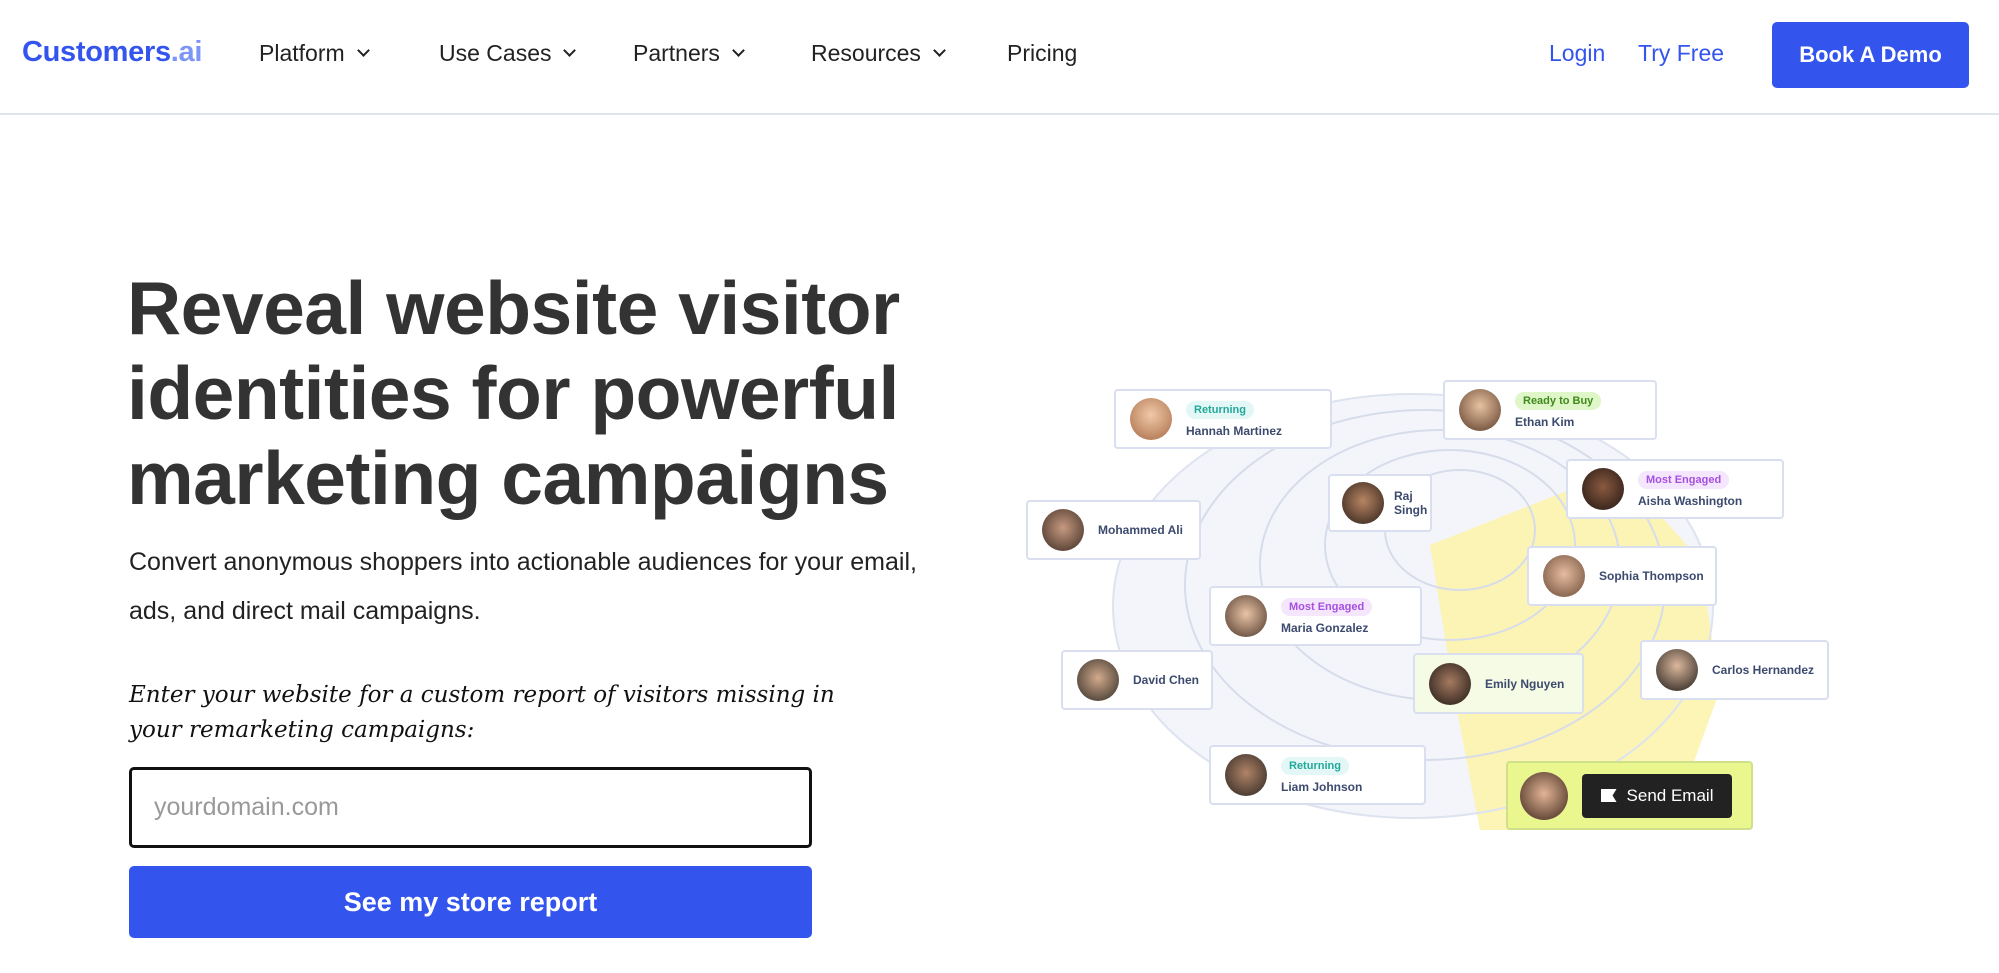  I want to click on visitor-name: Sophia Thompson, so click(1651, 576).